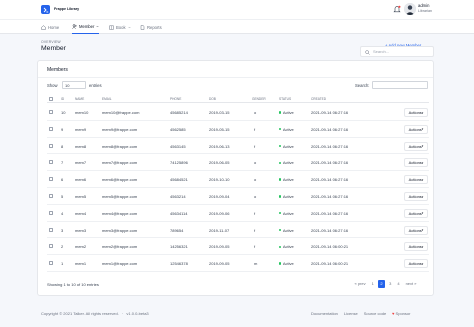  I want to click on avatar, so click(410, 9).